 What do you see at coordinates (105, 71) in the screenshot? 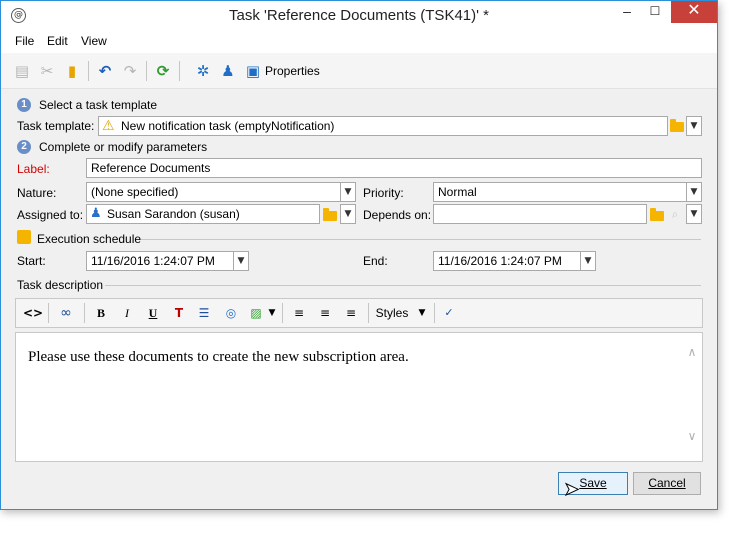
I see `undo-icon: ↶` at bounding box center [105, 71].